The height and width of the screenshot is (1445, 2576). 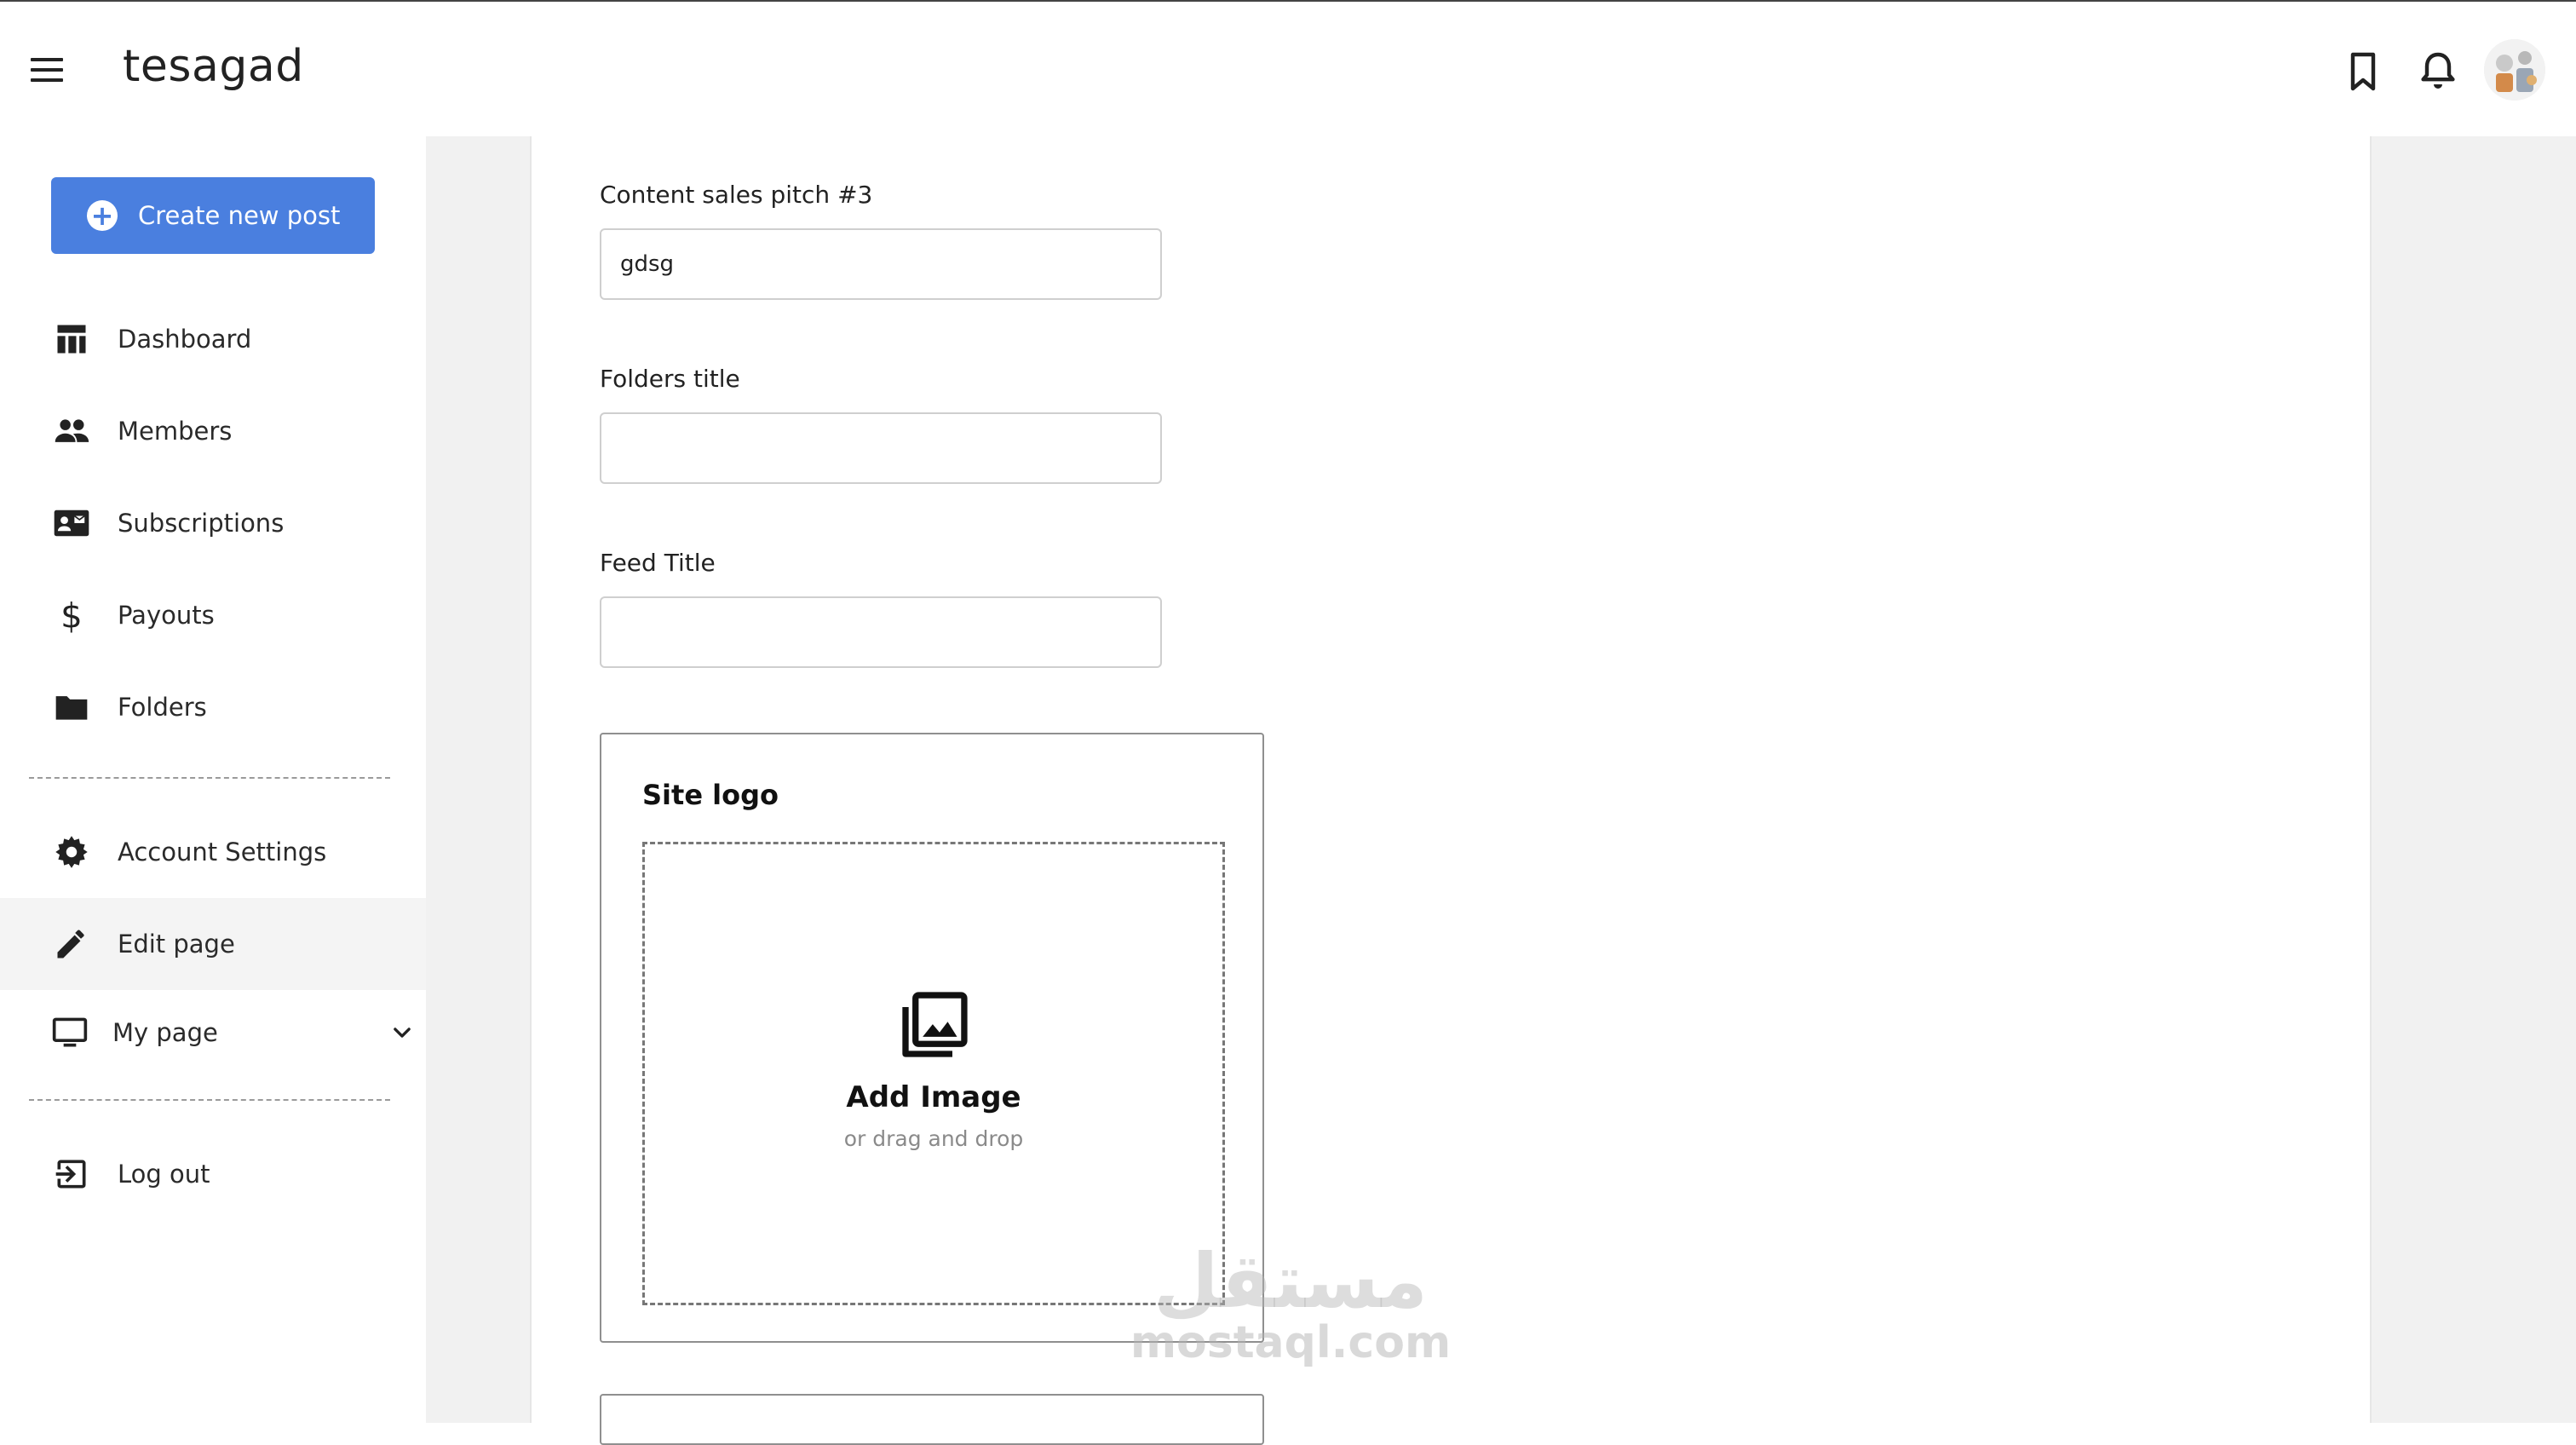 I want to click on sidebar-item-label: Account Settings, so click(x=223, y=852).